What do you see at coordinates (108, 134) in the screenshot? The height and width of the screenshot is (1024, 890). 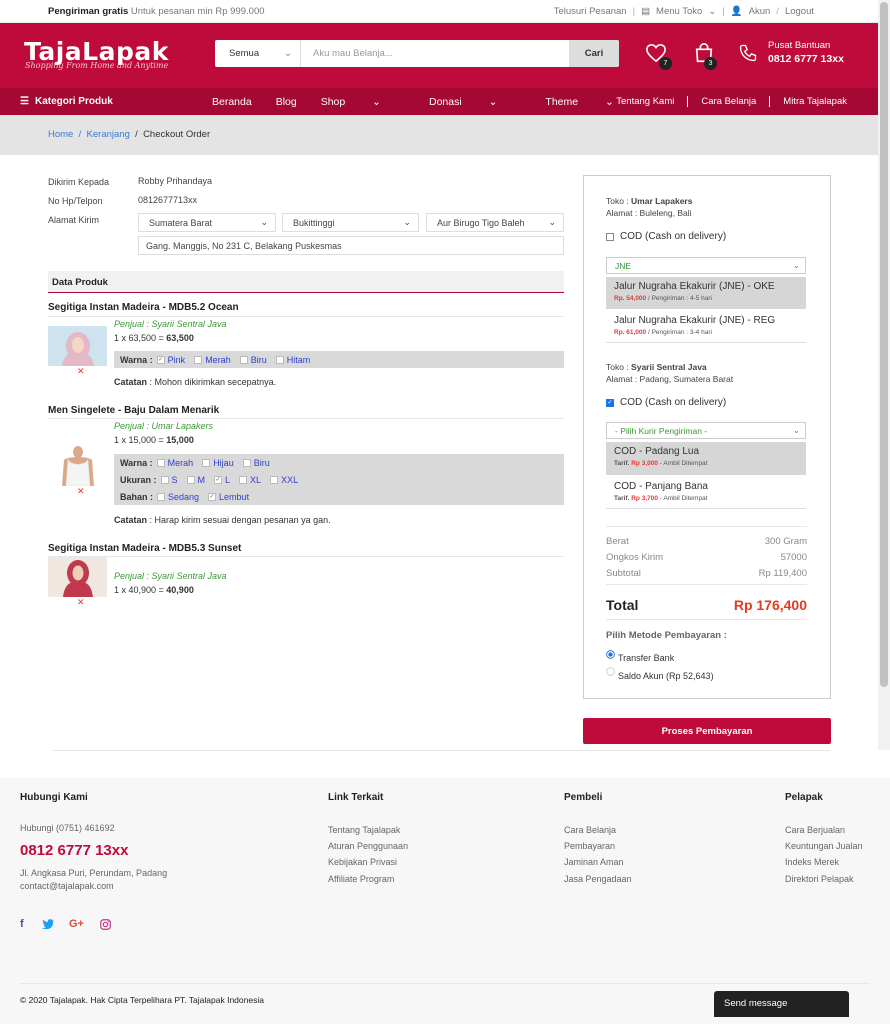 I see `breadcrumb-cart: Keranjang` at bounding box center [108, 134].